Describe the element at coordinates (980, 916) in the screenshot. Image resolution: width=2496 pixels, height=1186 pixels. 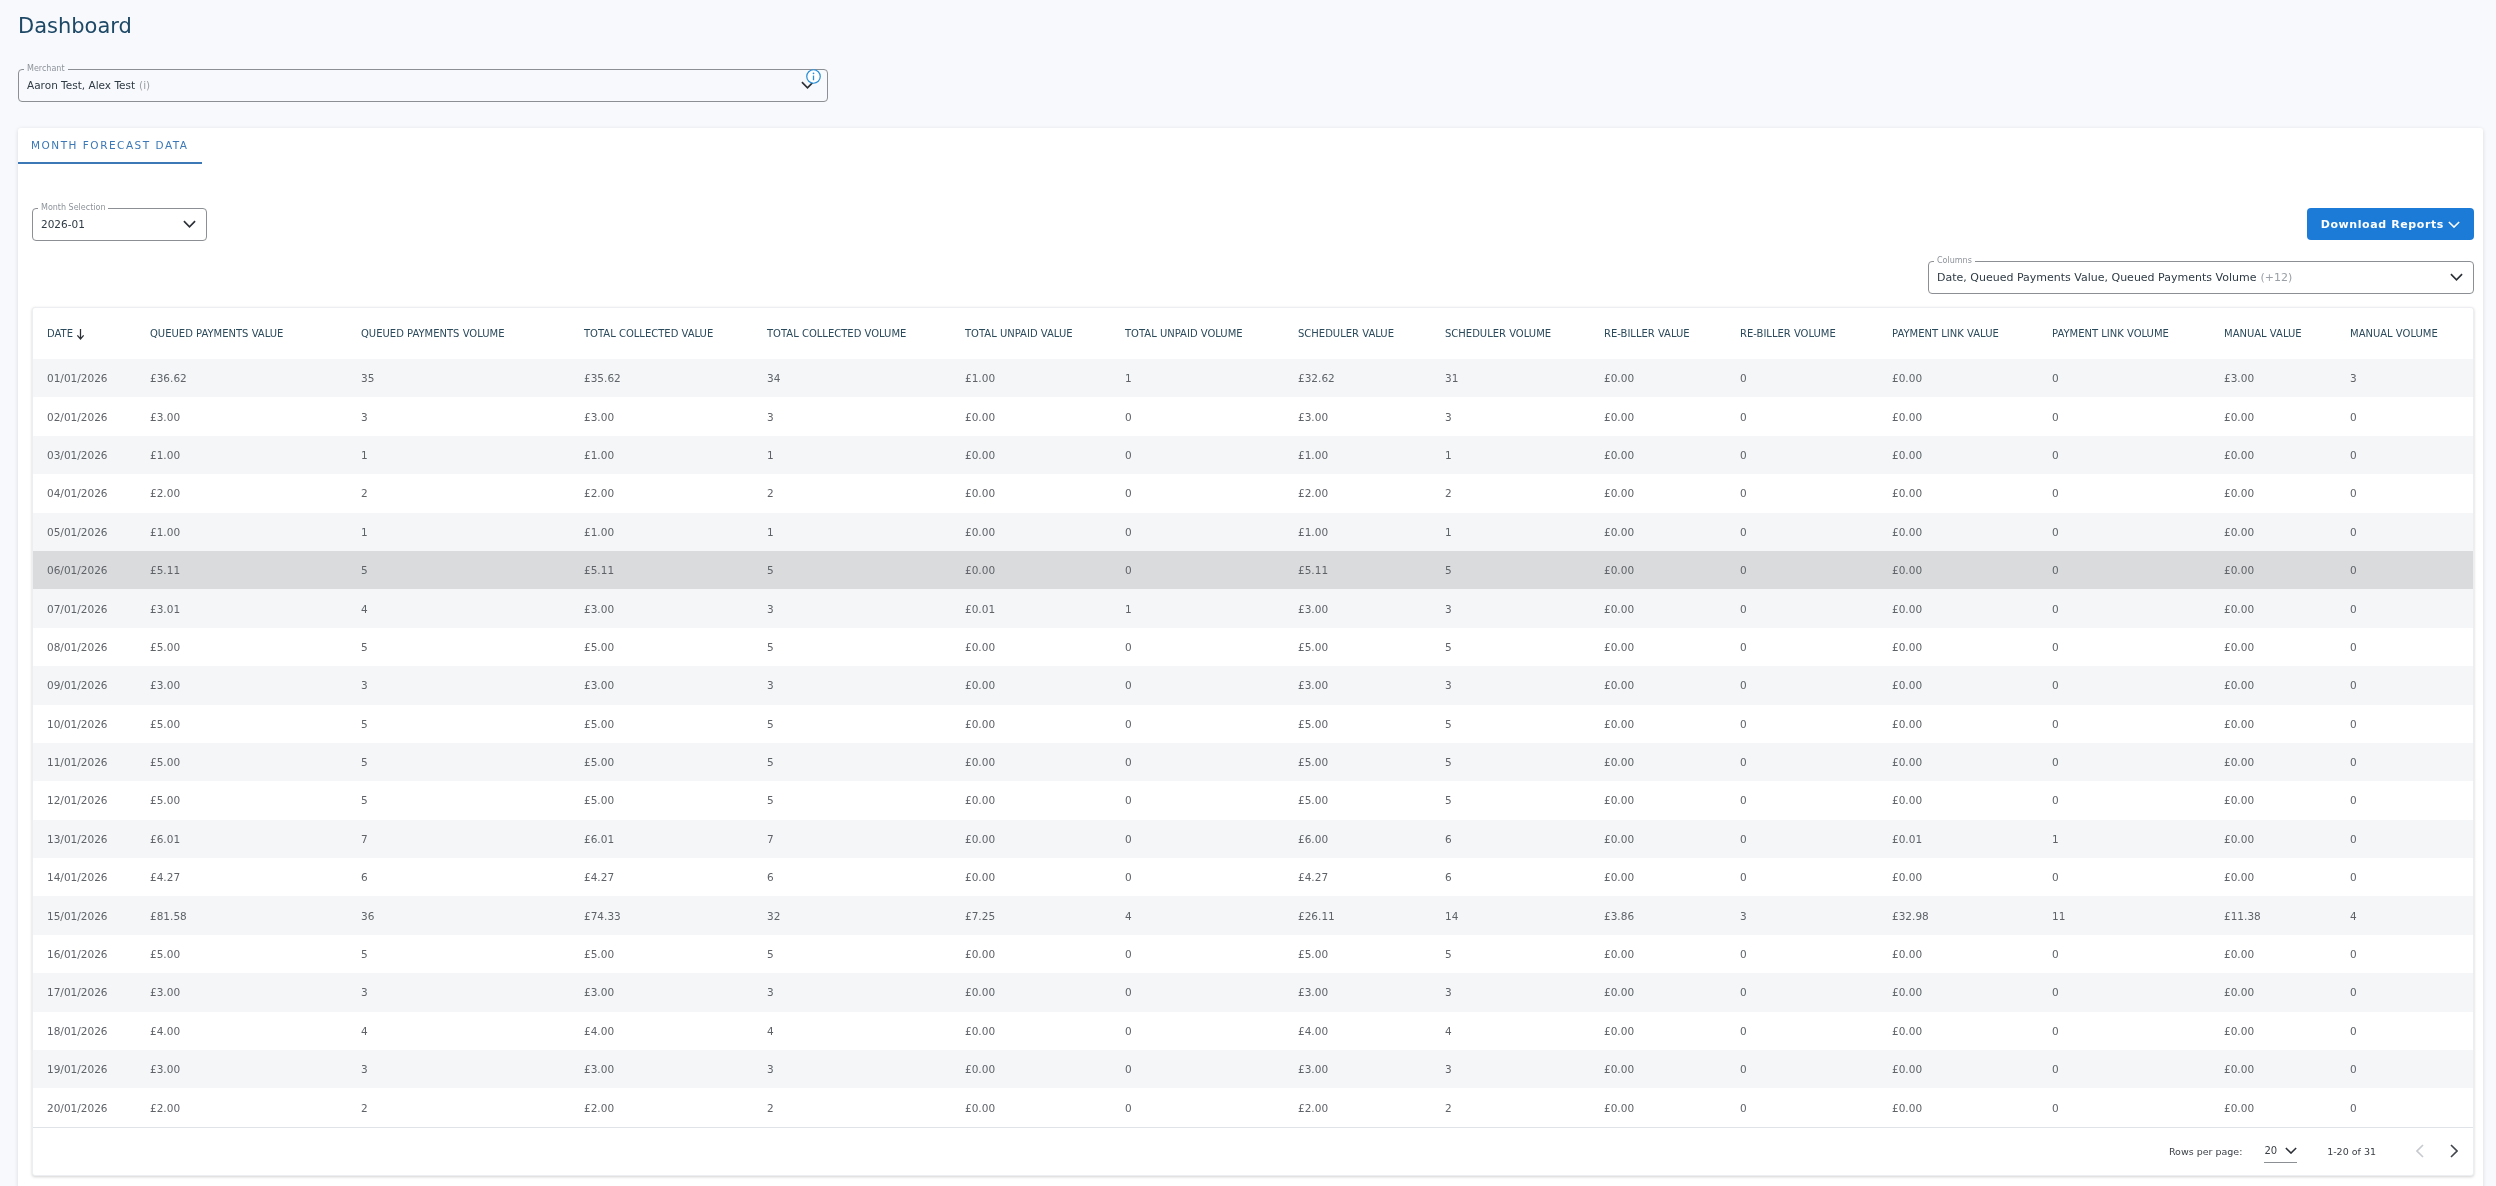
I see `table-cell-text: £7.25` at that location.